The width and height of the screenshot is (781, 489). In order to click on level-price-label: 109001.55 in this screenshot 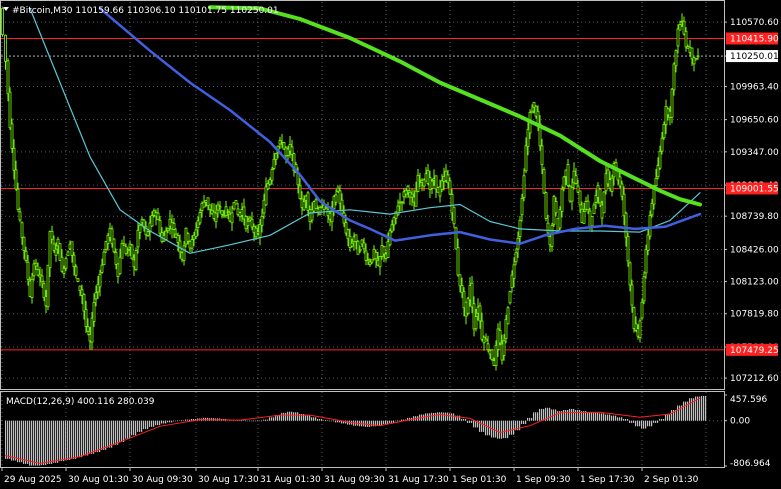, I will do `click(754, 189)`.